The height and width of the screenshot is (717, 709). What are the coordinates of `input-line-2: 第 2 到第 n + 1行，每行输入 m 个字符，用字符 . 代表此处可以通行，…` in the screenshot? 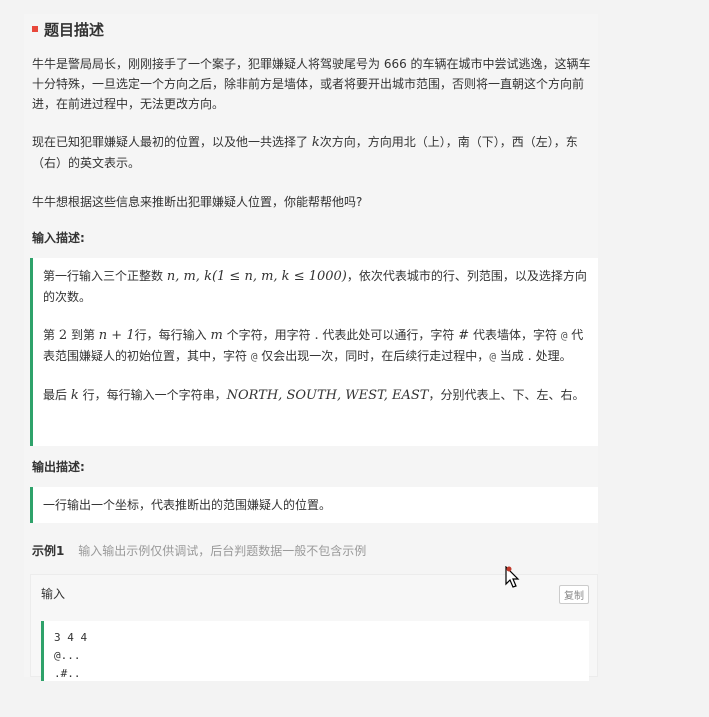 It's located at (315, 346).